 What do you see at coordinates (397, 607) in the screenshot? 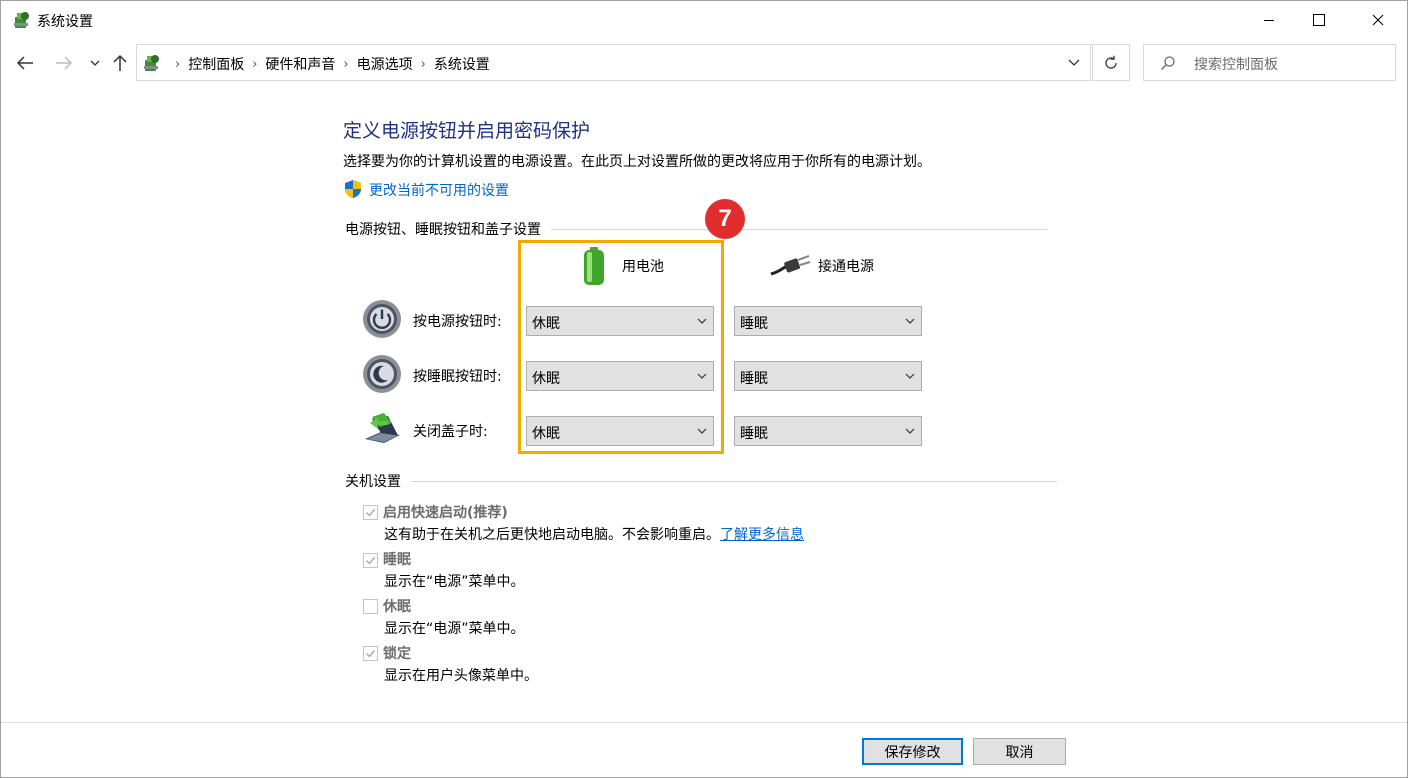
I see `hibernate-menu-label: 休眠` at bounding box center [397, 607].